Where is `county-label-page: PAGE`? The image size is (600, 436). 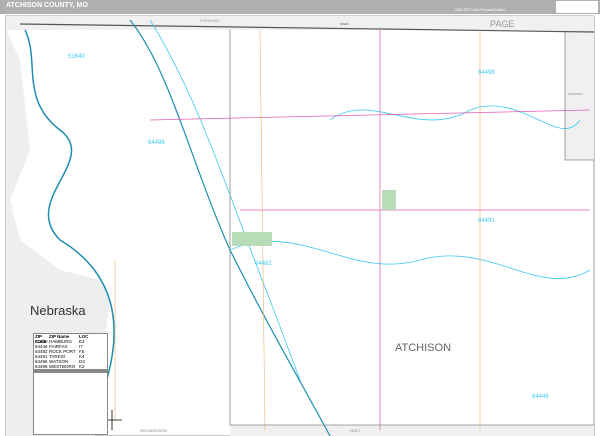 county-label-page: PAGE is located at coordinates (502, 24).